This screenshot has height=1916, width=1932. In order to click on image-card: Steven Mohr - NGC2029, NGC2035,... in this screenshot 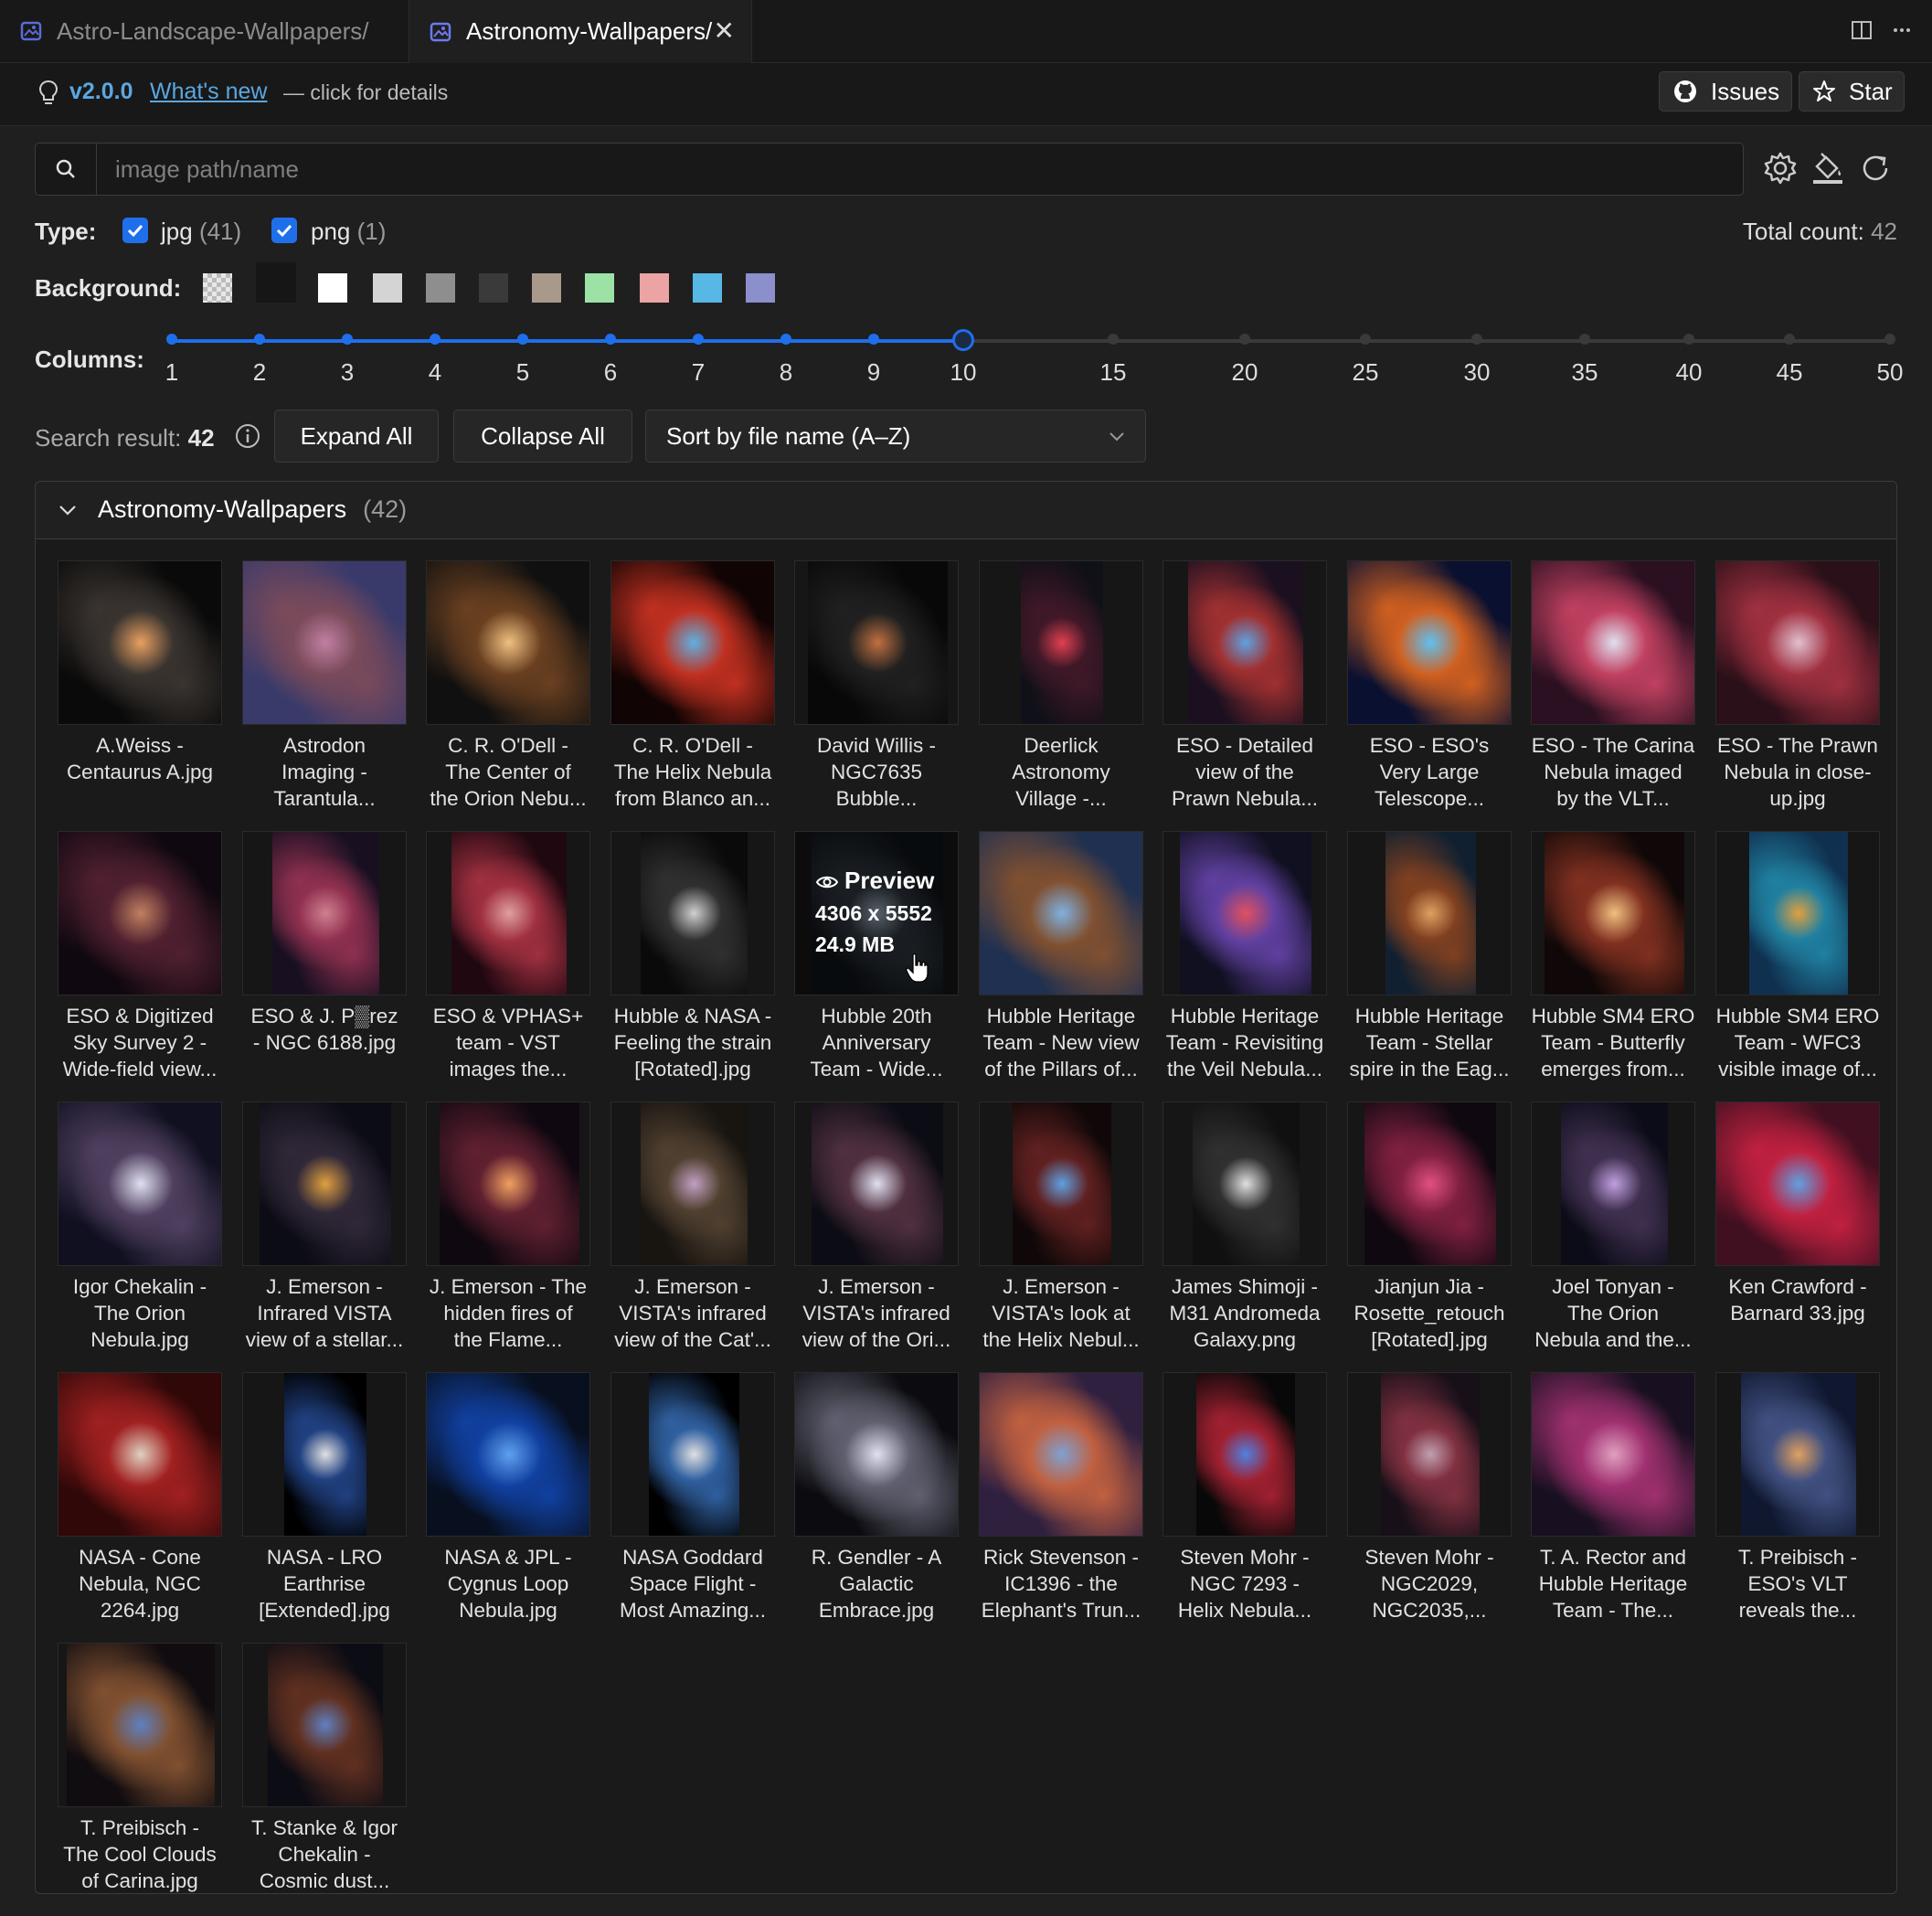, I will do `click(1429, 1504)`.